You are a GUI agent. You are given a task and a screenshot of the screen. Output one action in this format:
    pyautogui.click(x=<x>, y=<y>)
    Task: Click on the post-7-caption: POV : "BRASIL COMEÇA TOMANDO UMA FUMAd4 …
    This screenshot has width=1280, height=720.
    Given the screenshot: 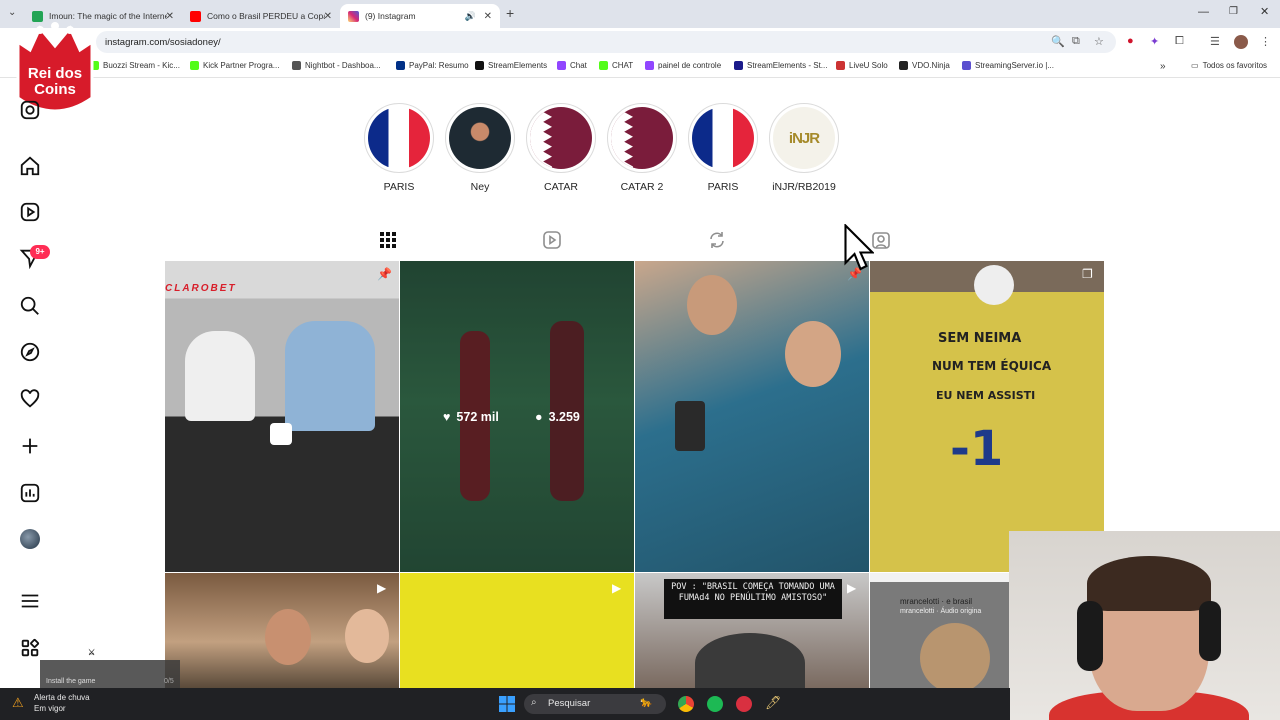 What is the action you would take?
    pyautogui.click(x=753, y=599)
    